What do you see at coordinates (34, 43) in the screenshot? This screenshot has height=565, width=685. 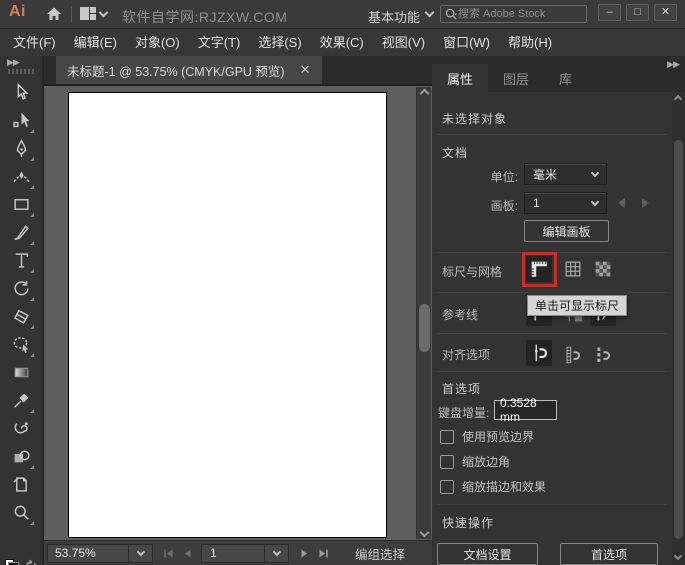 I see `menu-file: 文件(F)` at bounding box center [34, 43].